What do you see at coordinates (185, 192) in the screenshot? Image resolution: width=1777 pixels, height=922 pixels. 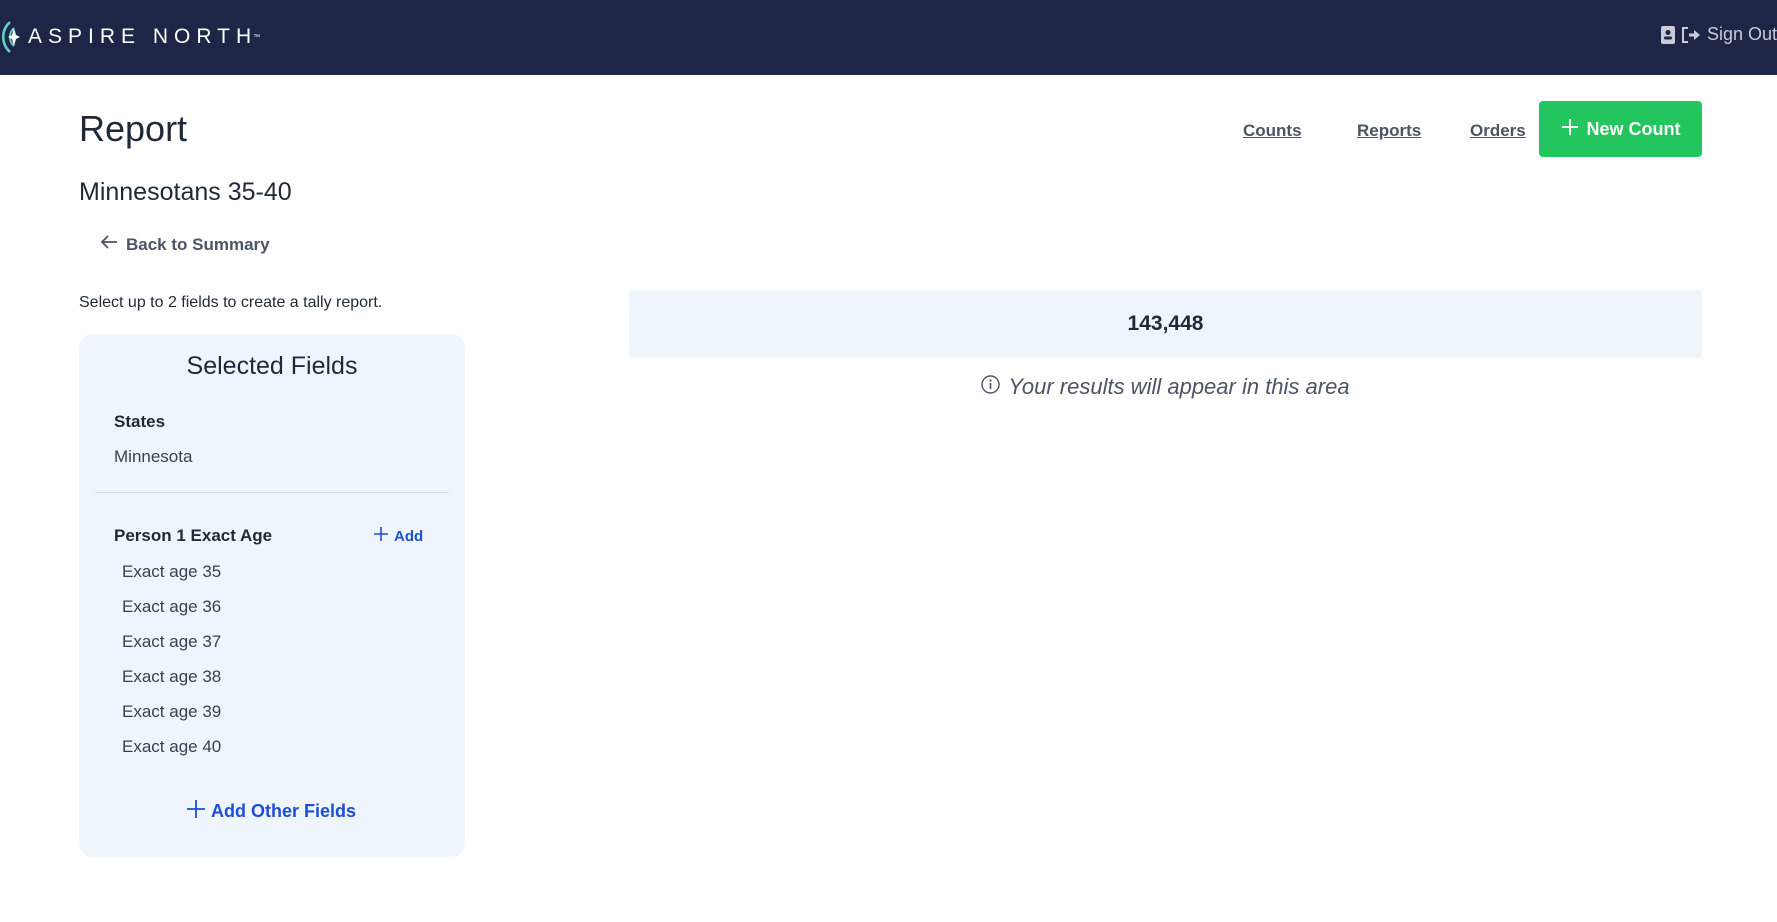 I see `report-name: Minnesotans 35-40` at bounding box center [185, 192].